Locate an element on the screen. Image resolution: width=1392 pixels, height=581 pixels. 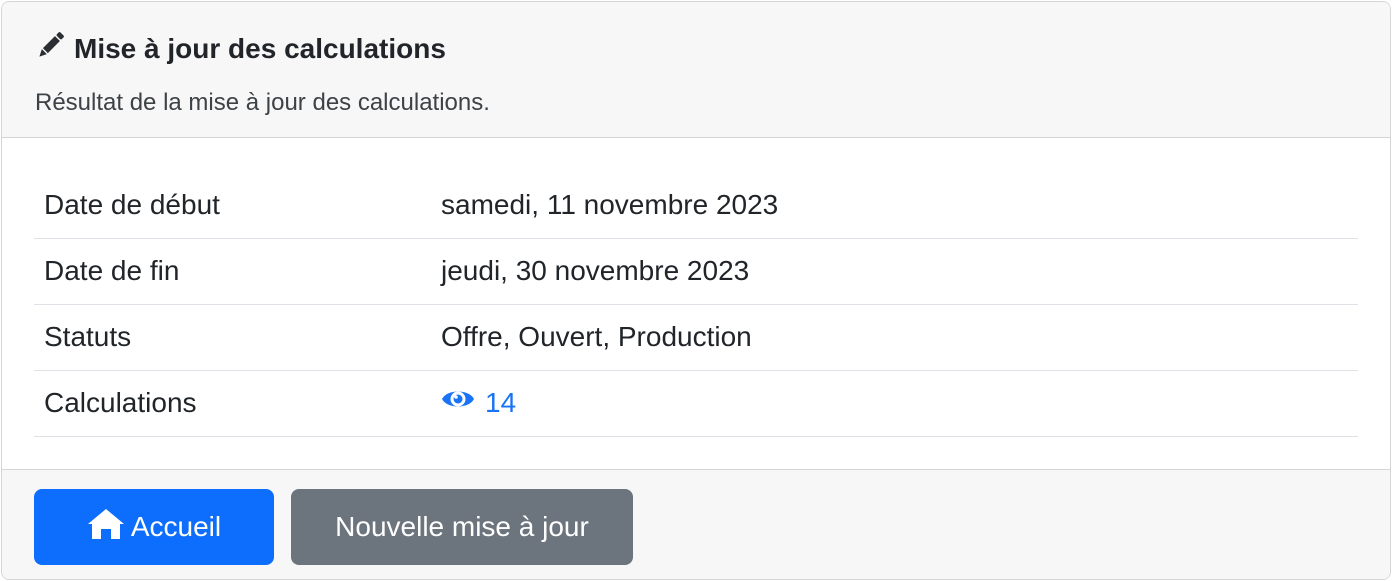
title-row: Mise à jour des calculations is located at coordinates (240, 48).